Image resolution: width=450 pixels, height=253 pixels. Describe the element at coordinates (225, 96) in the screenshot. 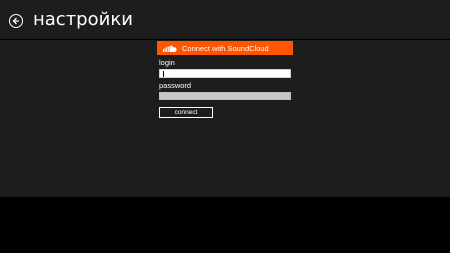

I see `password-input` at that location.